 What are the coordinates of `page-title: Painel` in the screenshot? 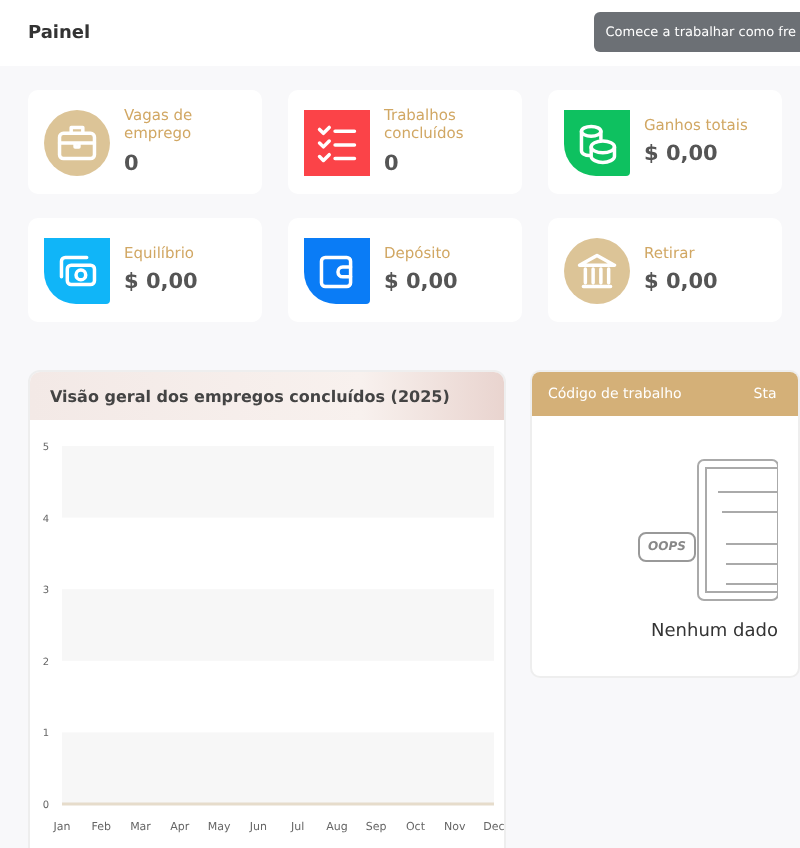 It's located at (59, 33).